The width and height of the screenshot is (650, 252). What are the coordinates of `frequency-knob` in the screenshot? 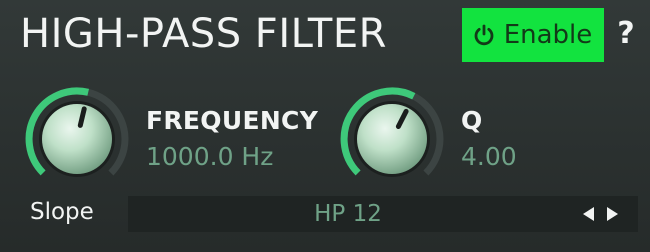 It's located at (77, 139).